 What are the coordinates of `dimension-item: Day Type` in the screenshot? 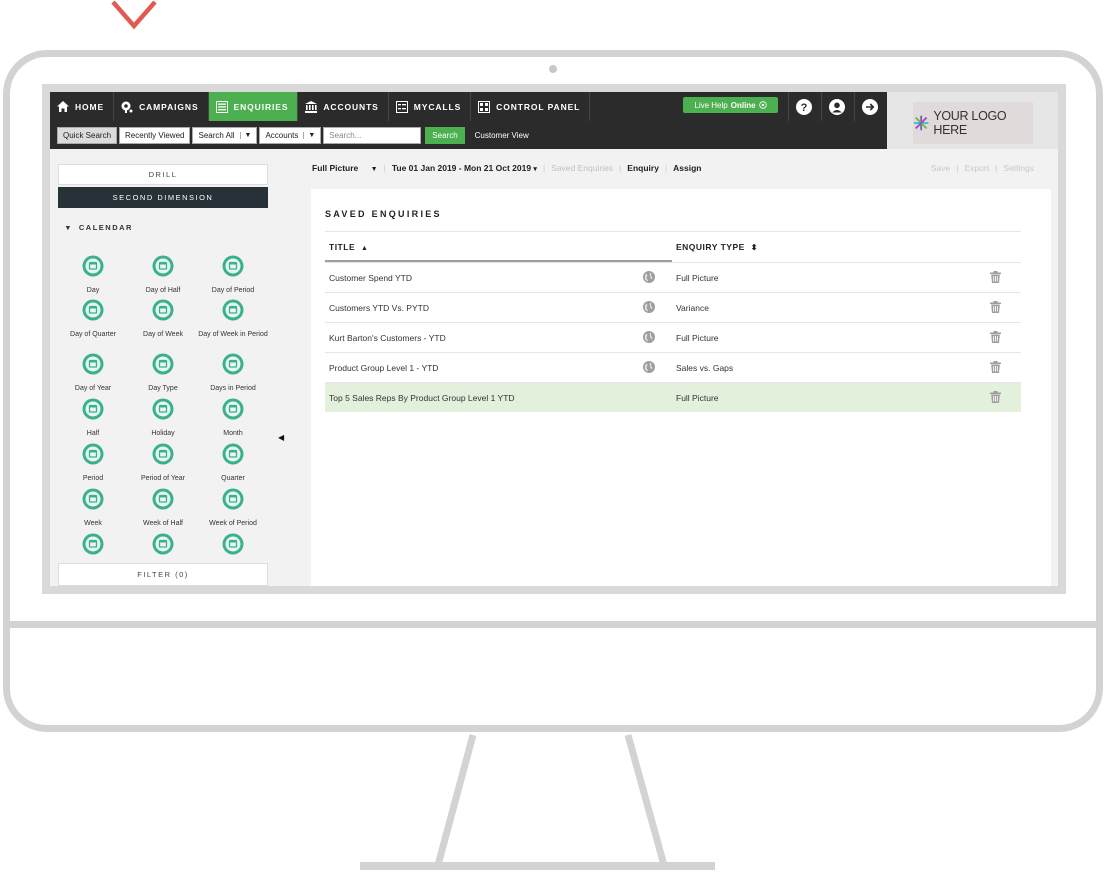 It's located at (163, 373).